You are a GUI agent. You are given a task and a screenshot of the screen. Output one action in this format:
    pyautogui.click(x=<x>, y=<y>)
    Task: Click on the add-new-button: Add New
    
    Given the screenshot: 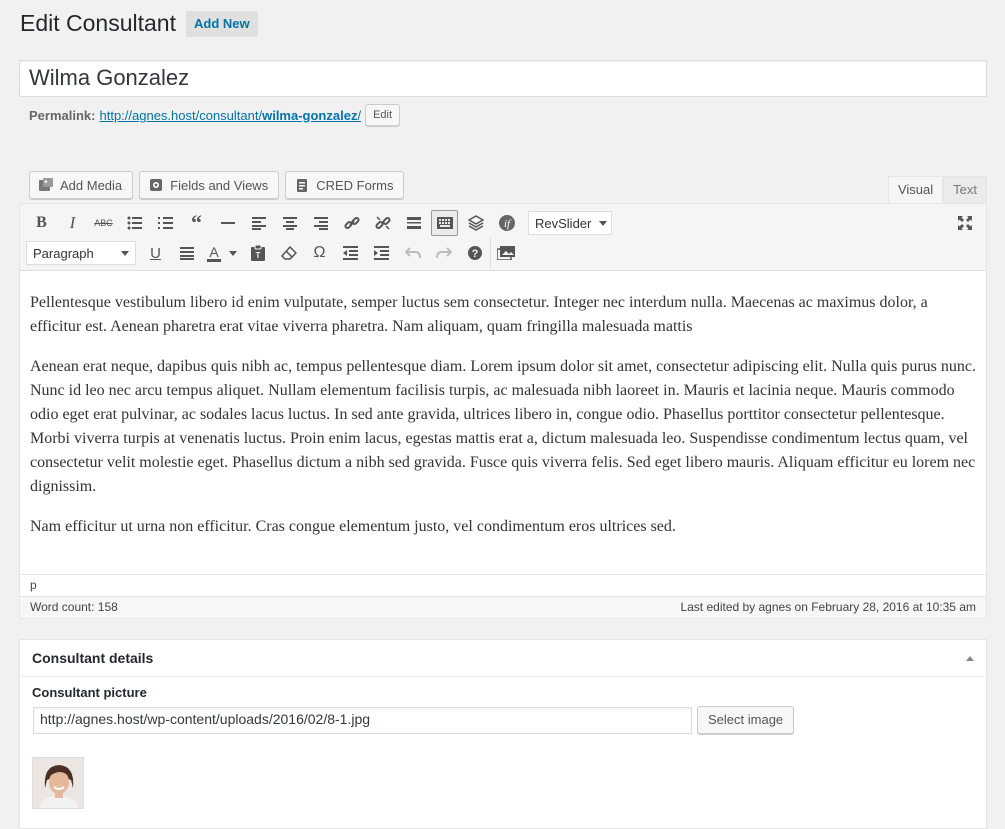 What is the action you would take?
    pyautogui.click(x=221, y=23)
    